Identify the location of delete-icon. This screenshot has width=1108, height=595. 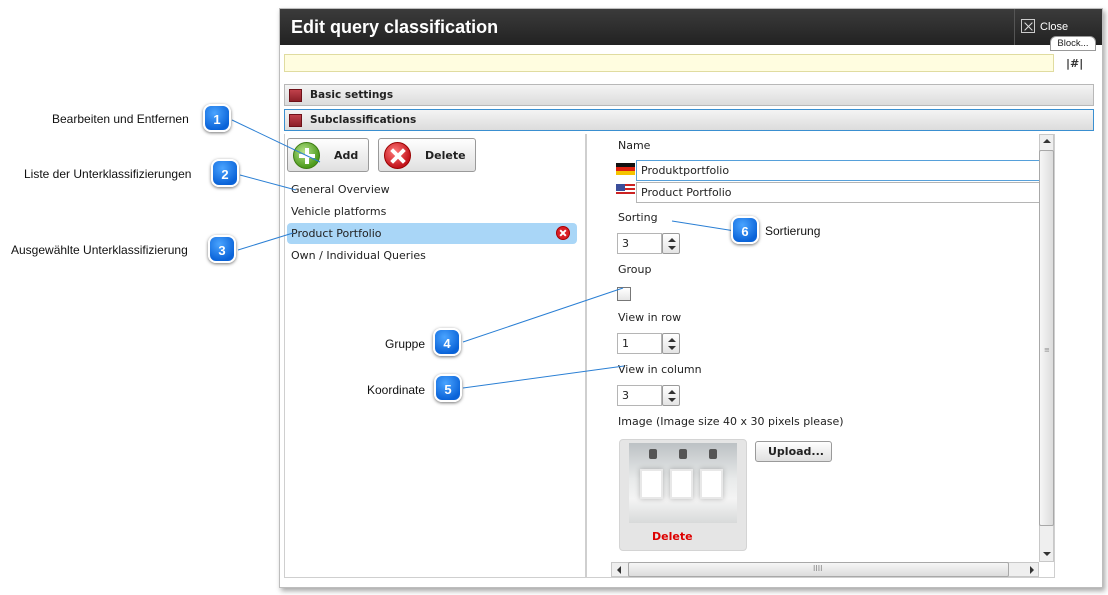
(397, 155).